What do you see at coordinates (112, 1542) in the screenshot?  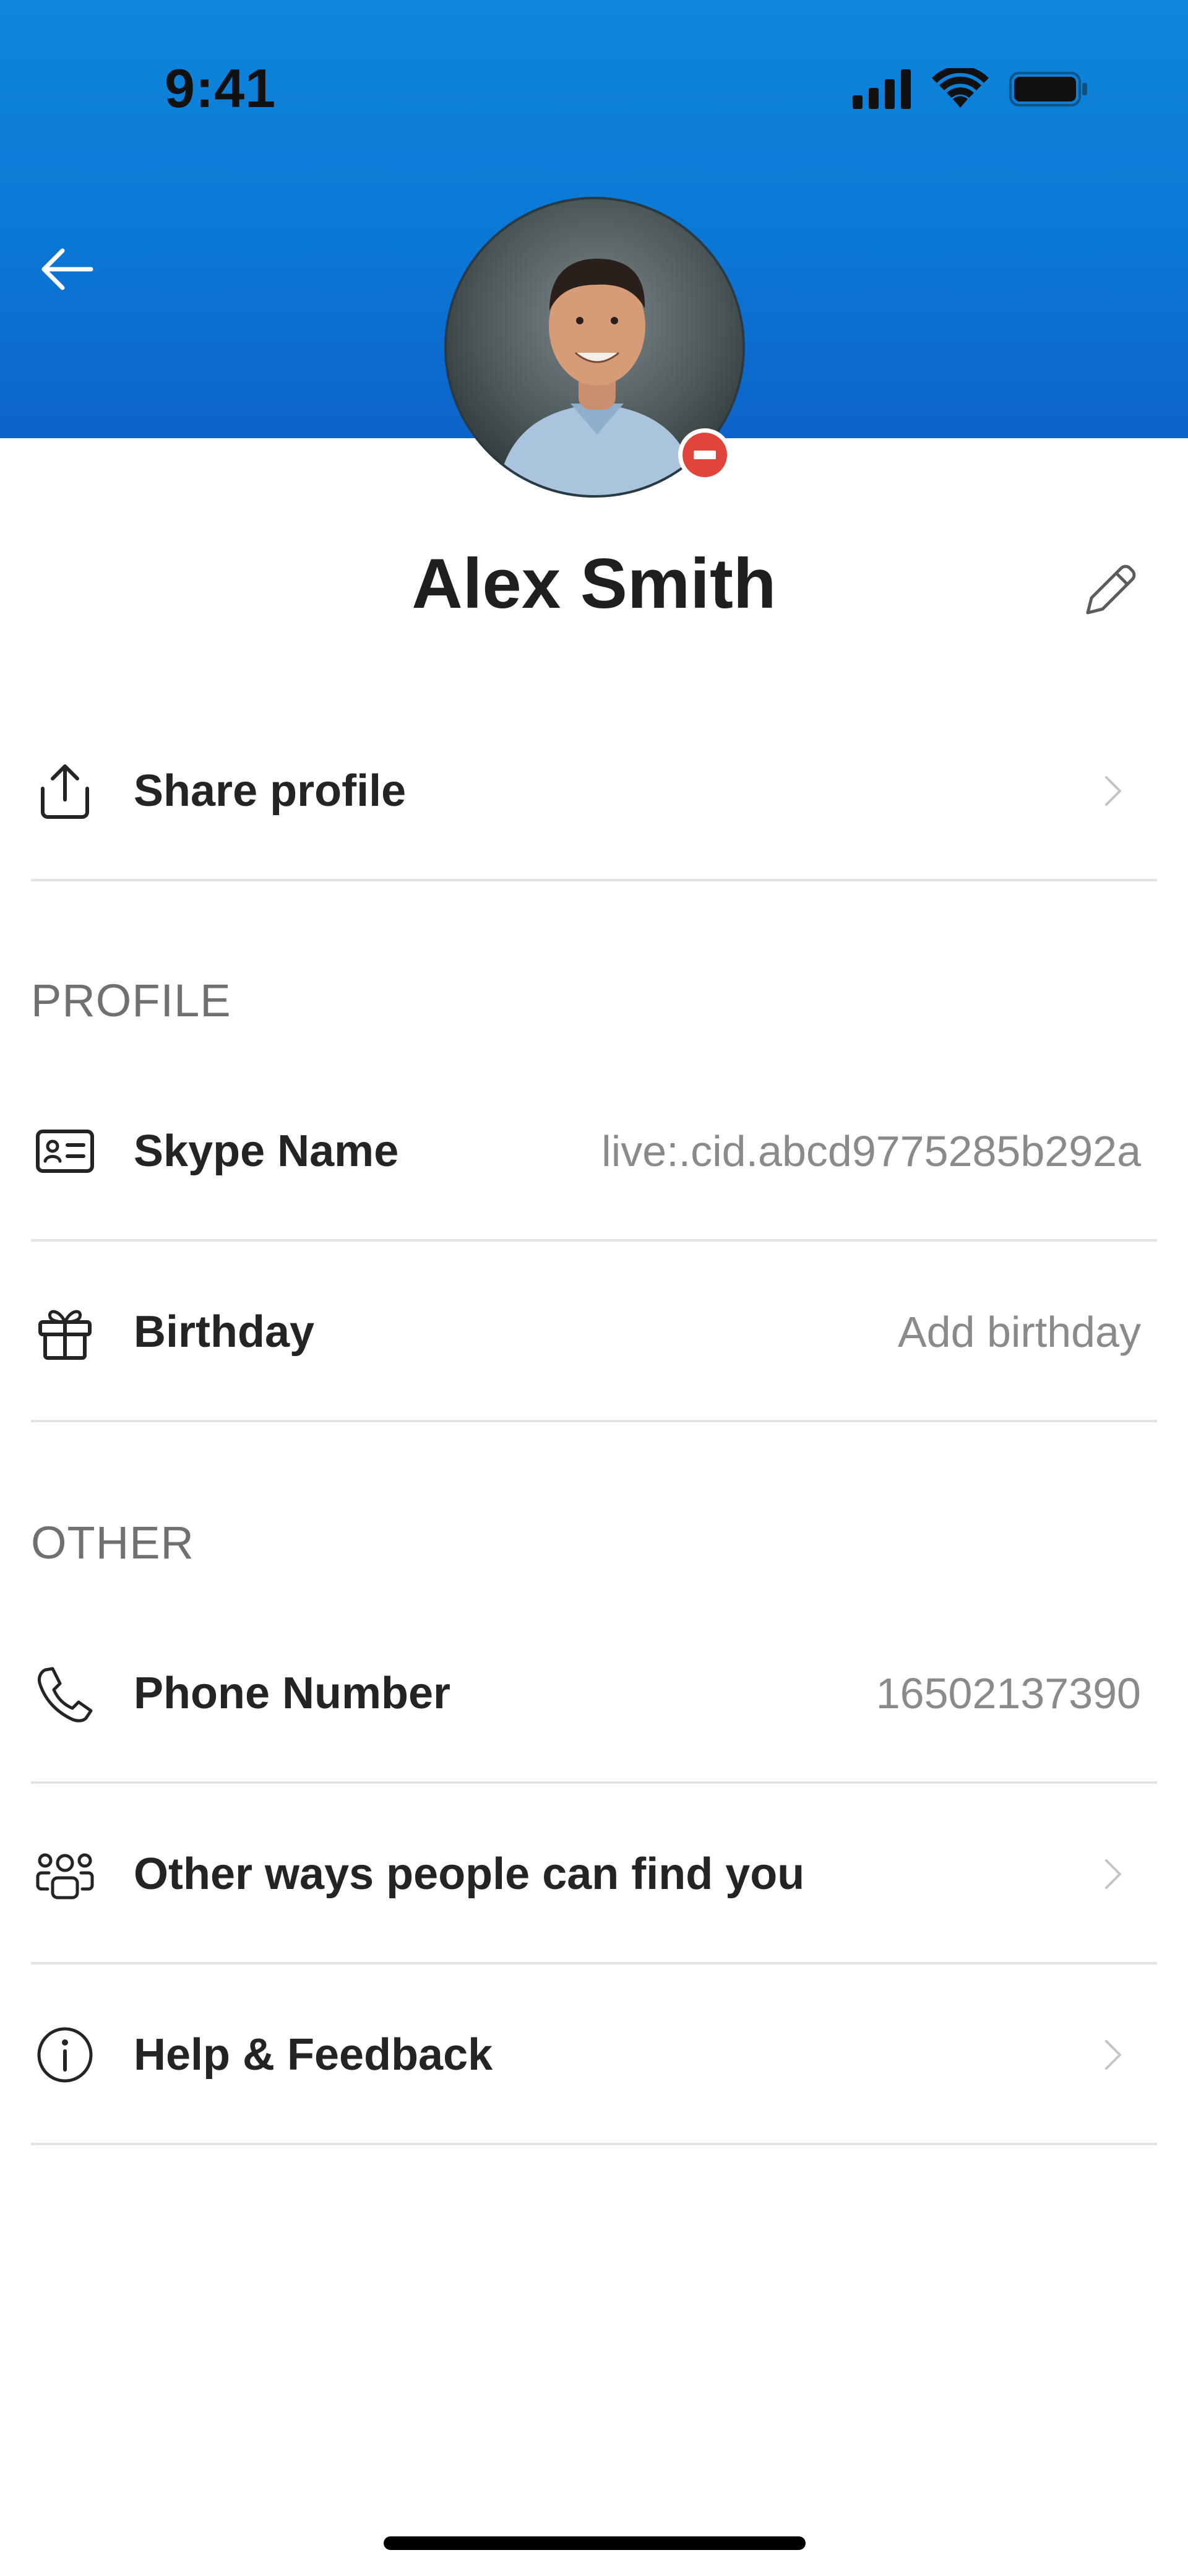 I see `section-header-other: OTHER` at bounding box center [112, 1542].